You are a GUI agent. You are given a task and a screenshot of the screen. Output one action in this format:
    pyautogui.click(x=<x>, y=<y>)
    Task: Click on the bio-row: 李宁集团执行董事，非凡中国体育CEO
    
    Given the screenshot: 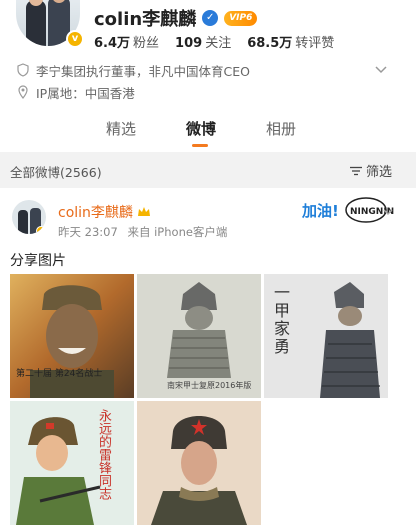 What is the action you would take?
    pyautogui.click(x=133, y=70)
    